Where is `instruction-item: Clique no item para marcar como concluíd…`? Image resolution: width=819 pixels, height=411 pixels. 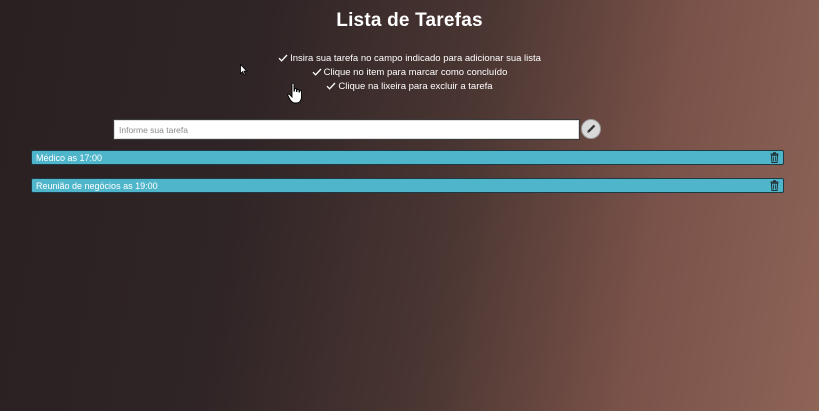
instruction-item: Clique no item para marcar como concluíd… is located at coordinates (409, 73).